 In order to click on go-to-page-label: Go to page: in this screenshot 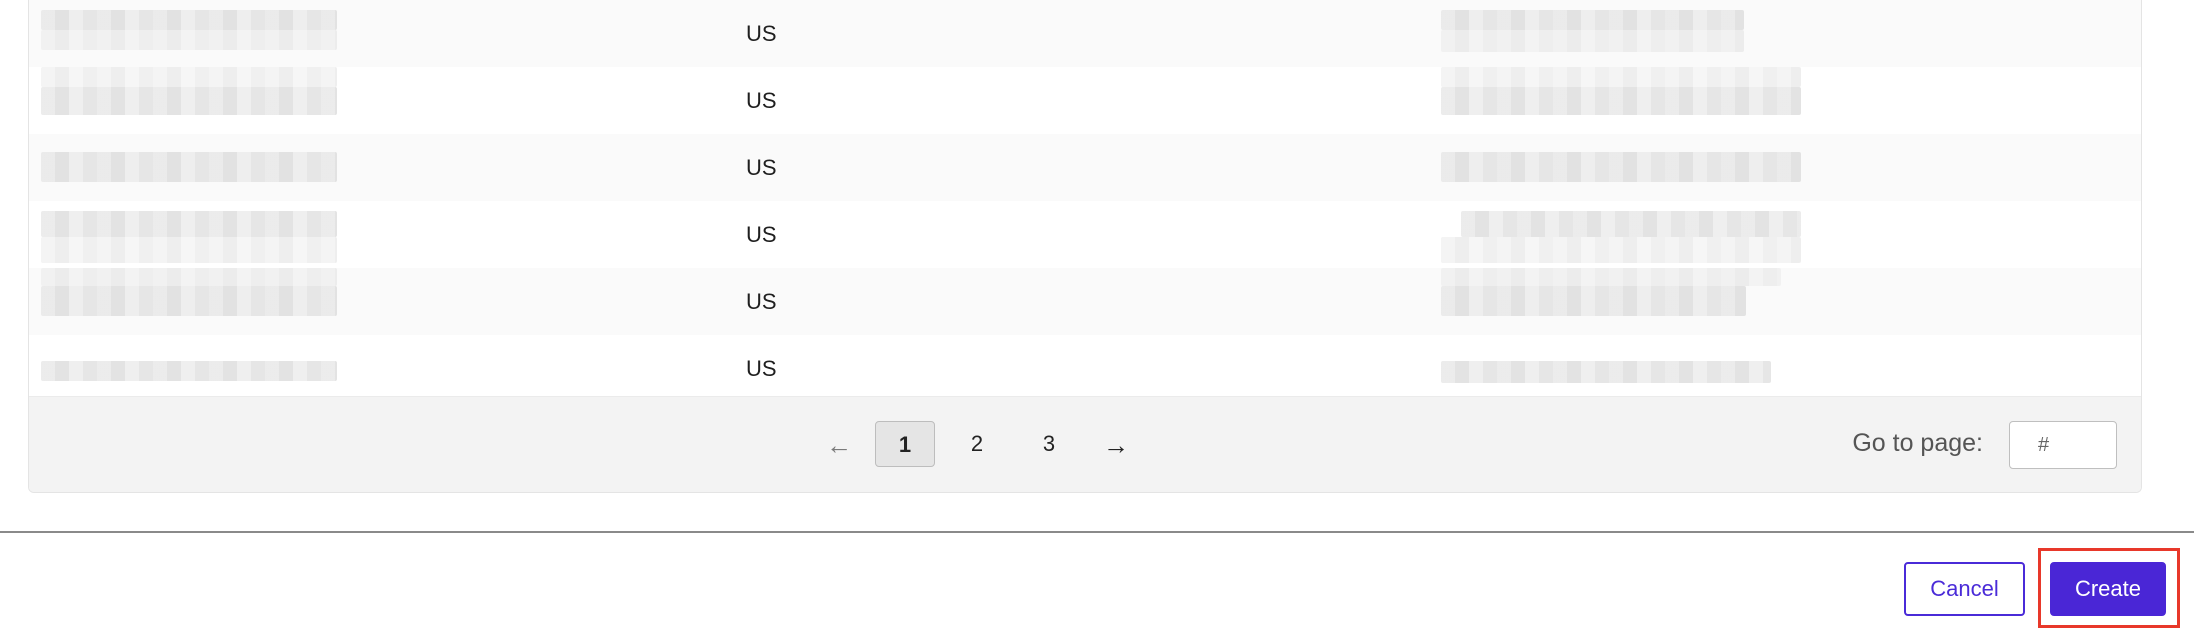, I will do `click(1917, 443)`.